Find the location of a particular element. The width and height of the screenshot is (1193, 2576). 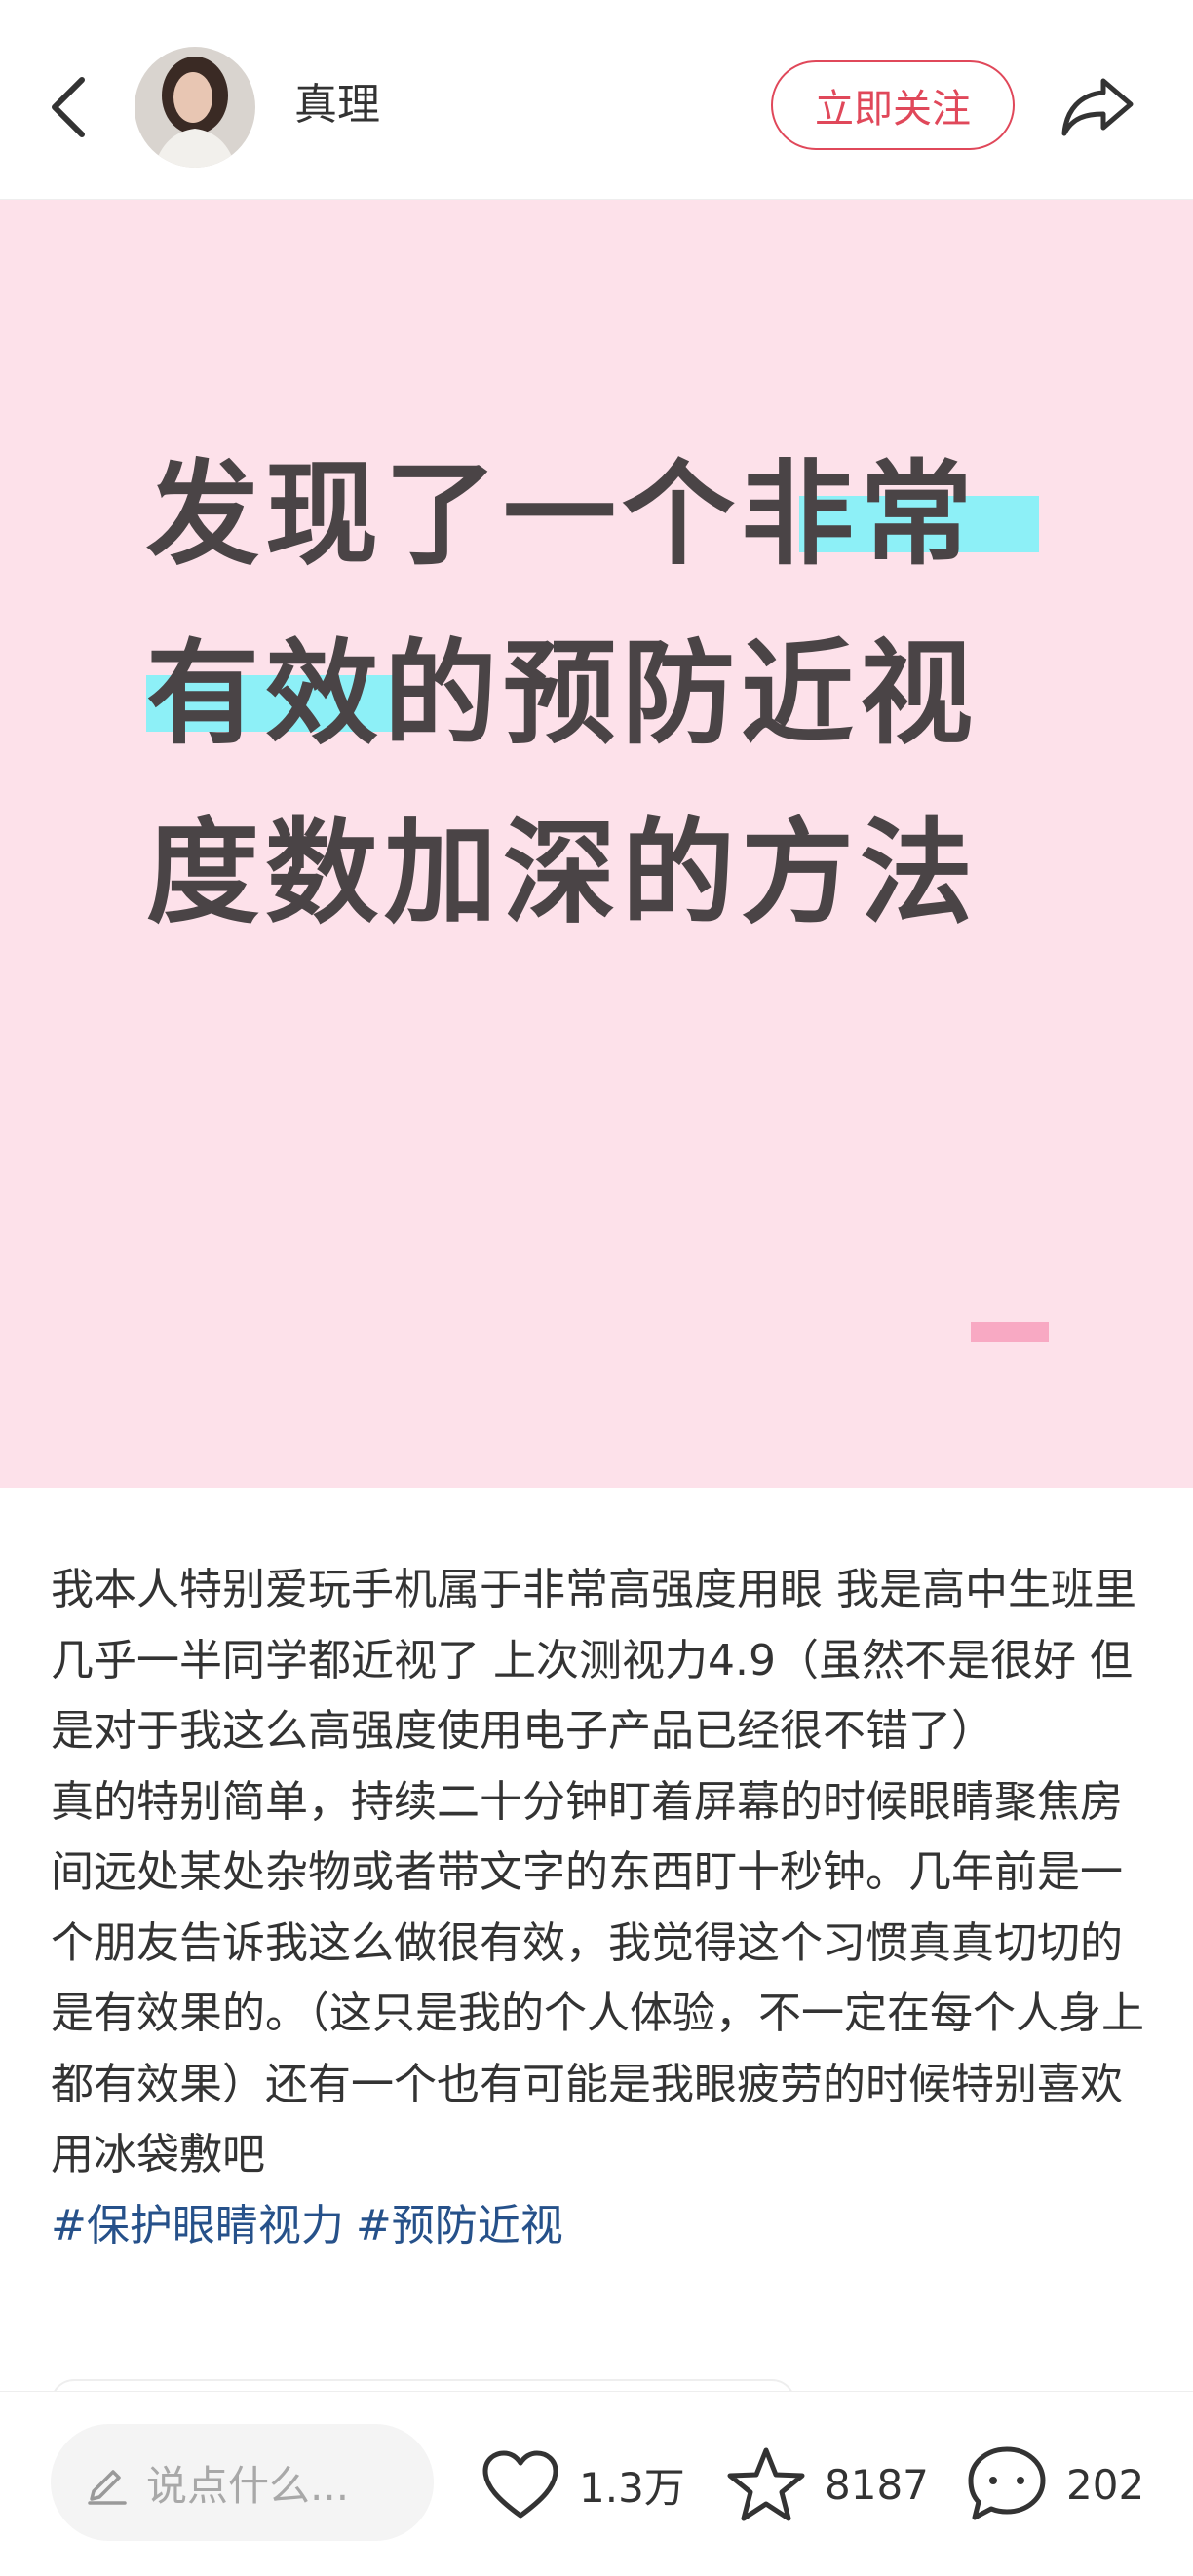

bottom-action-bar: 说点什么... 1.3万 8187 202 is located at coordinates (596, 2483).